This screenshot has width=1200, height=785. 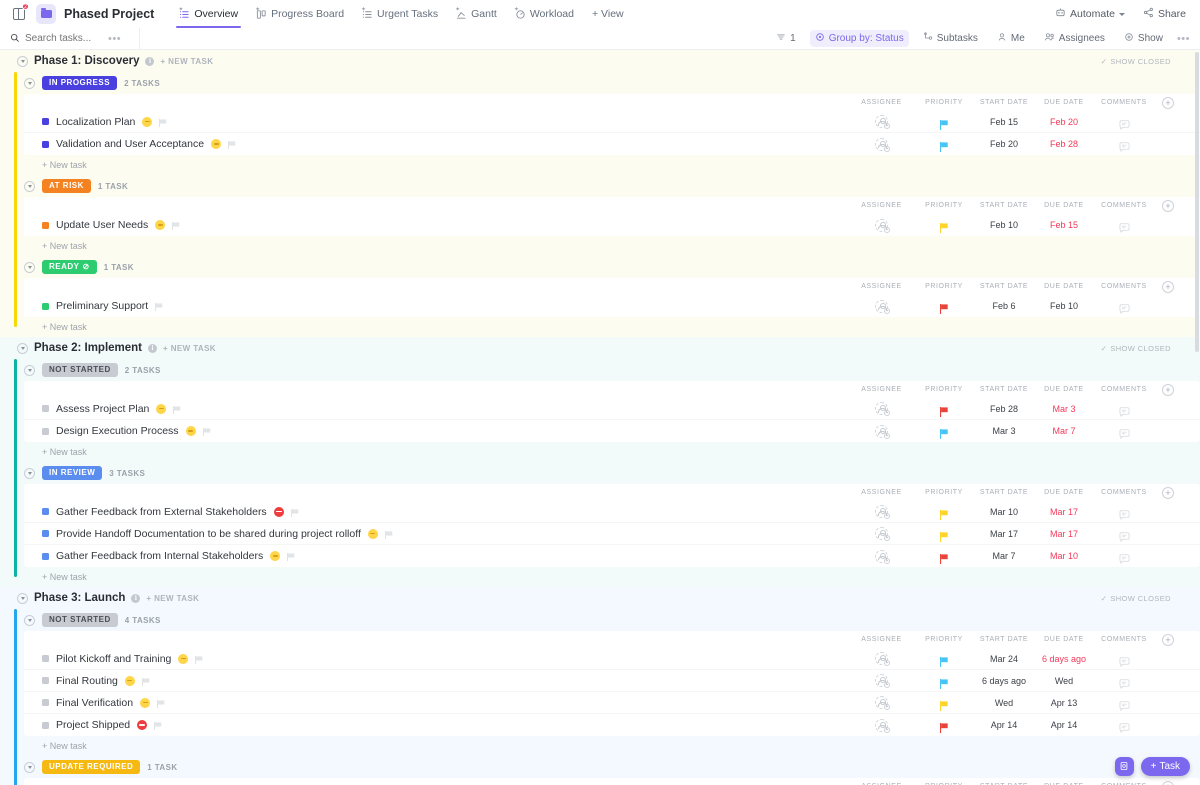 What do you see at coordinates (19, 14) in the screenshot?
I see `sidebar-toggle-button: 2` at bounding box center [19, 14].